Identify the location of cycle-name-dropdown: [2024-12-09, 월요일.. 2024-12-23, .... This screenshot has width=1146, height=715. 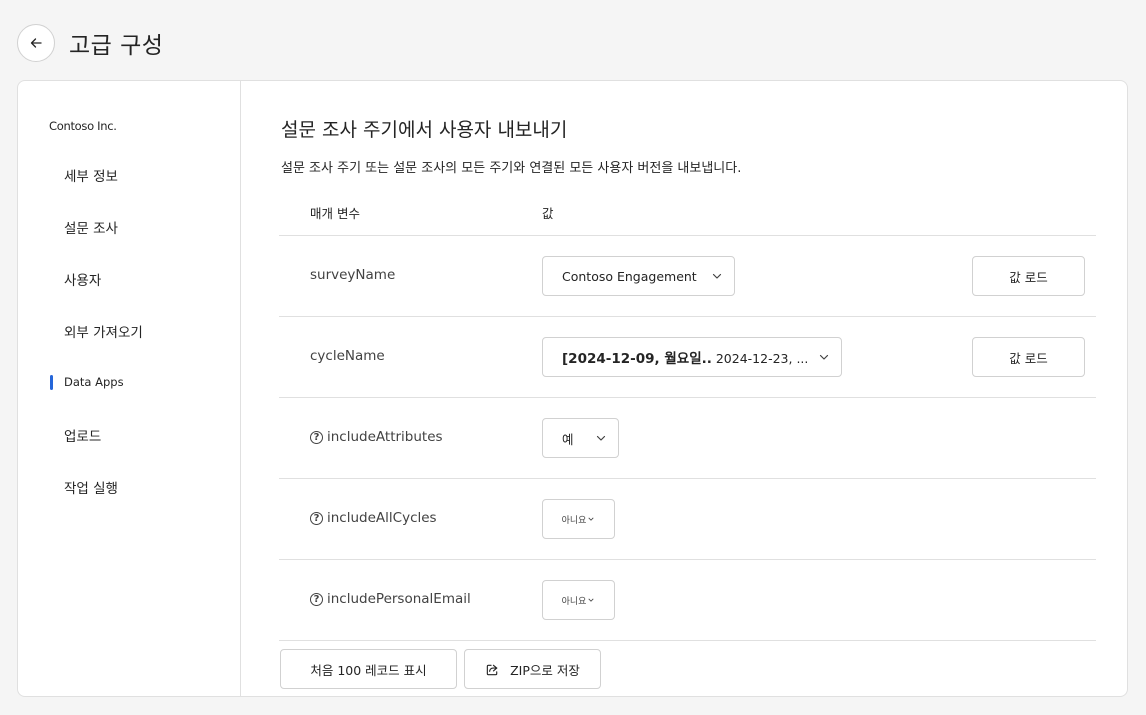
(692, 357).